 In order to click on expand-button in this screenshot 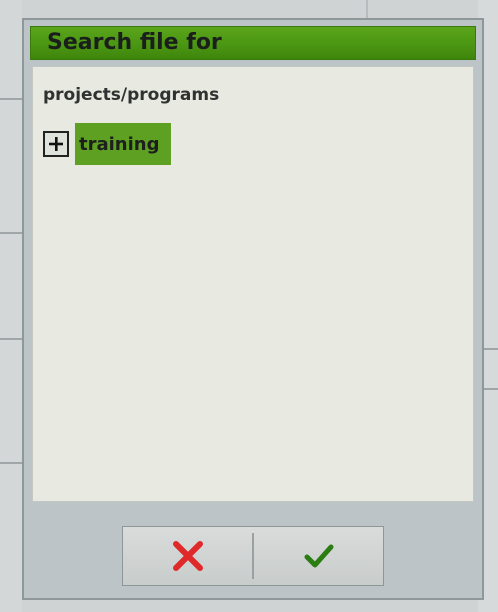, I will do `click(56, 144)`.